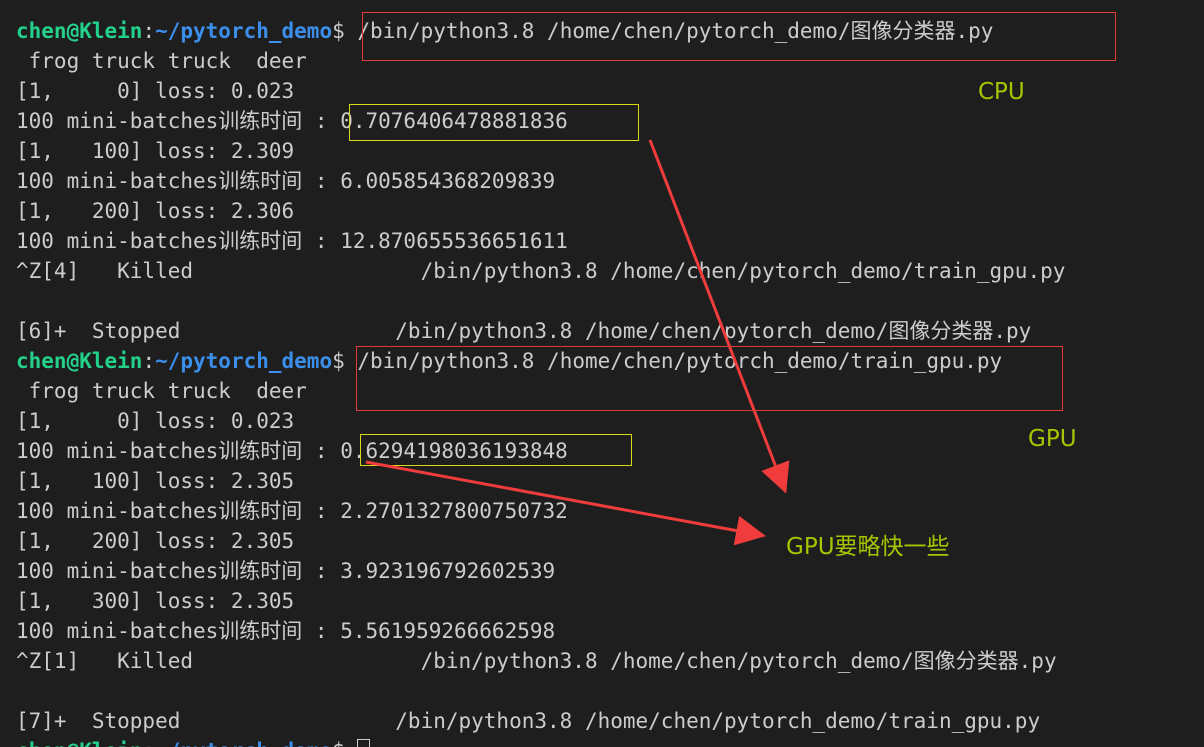 This screenshot has height=747, width=1204. What do you see at coordinates (868, 547) in the screenshot?
I see `conclusion-label: GPU要略快一些` at bounding box center [868, 547].